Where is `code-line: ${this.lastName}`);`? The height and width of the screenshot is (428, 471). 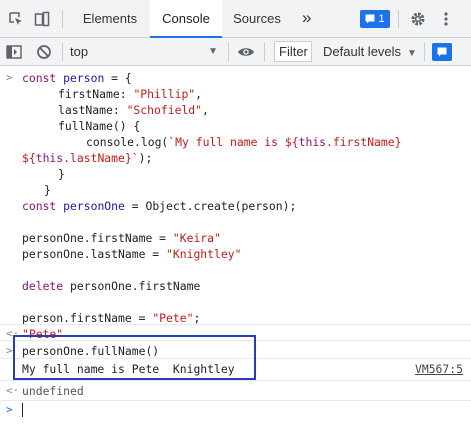 code-line: ${this.lastName}`); is located at coordinates (87, 158).